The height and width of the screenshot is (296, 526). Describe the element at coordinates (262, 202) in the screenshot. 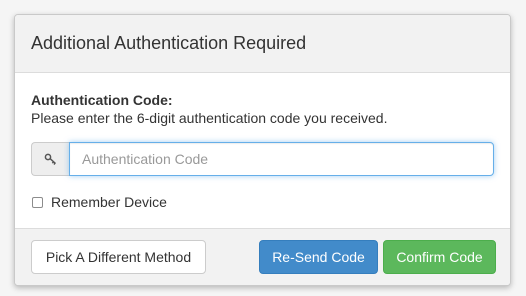

I see `remember-device-row: Remember Device` at that location.